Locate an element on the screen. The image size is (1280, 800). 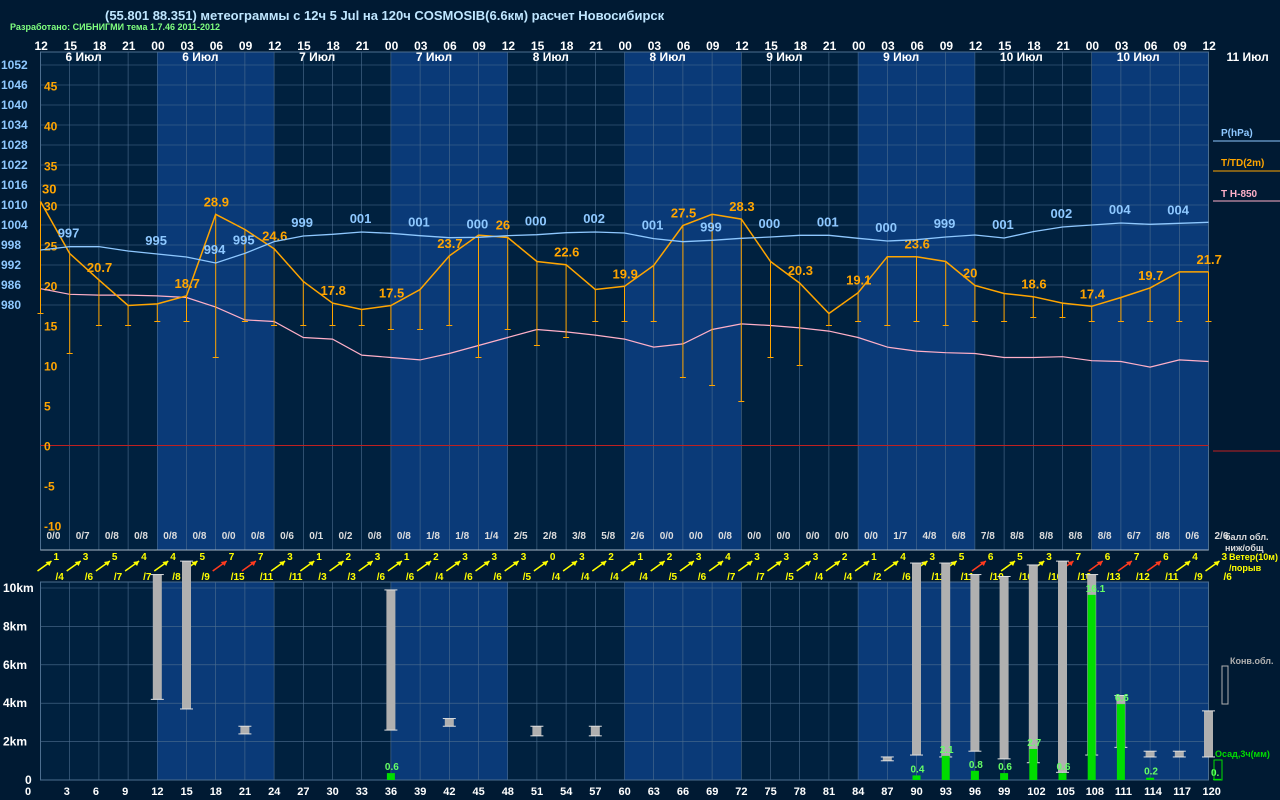
cloud-cover-value: 4/8 is located at coordinates (930, 536).